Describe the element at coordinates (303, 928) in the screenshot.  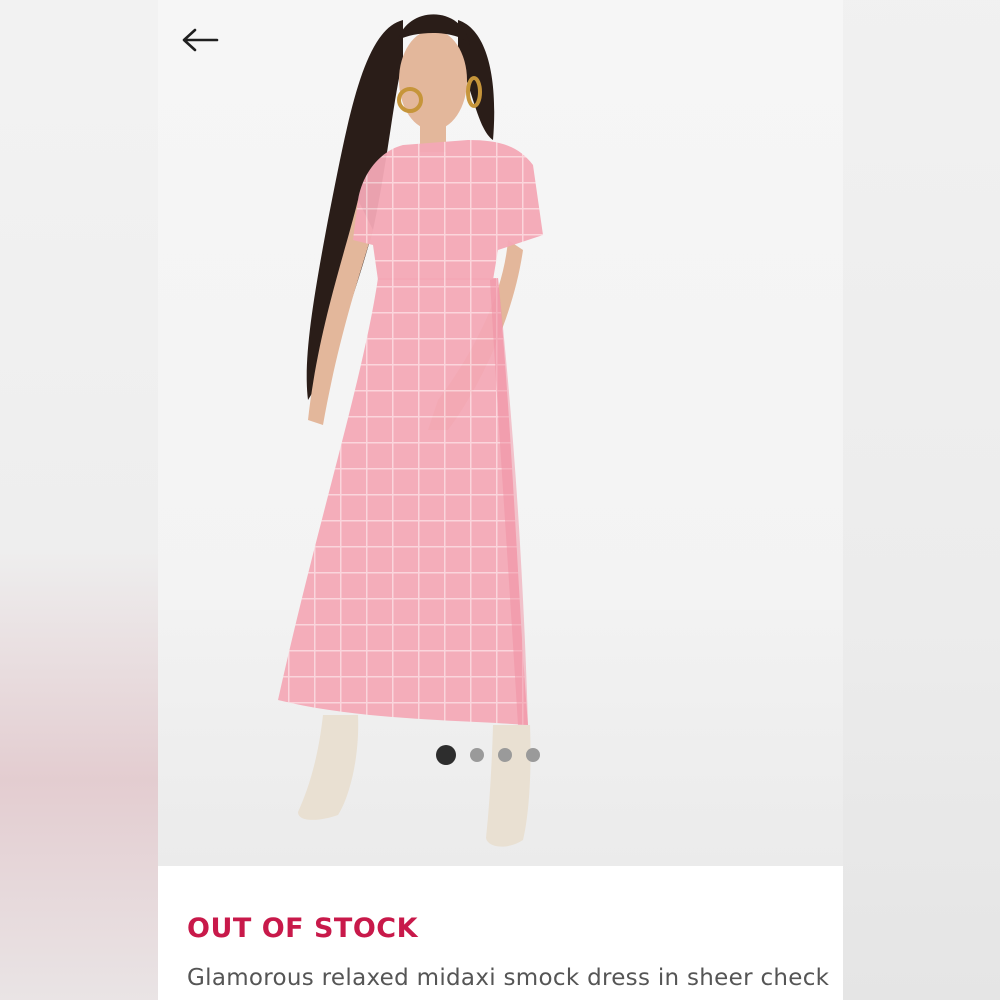
I see `stock-status-label: OUT OF STOCK` at that location.